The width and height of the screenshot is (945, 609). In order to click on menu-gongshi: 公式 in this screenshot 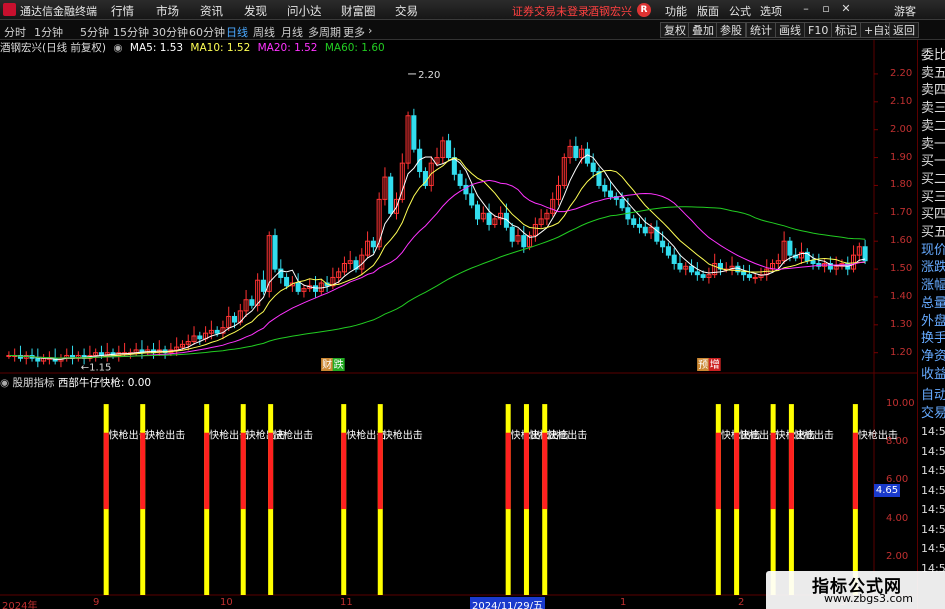, I will do `click(740, 11)`.